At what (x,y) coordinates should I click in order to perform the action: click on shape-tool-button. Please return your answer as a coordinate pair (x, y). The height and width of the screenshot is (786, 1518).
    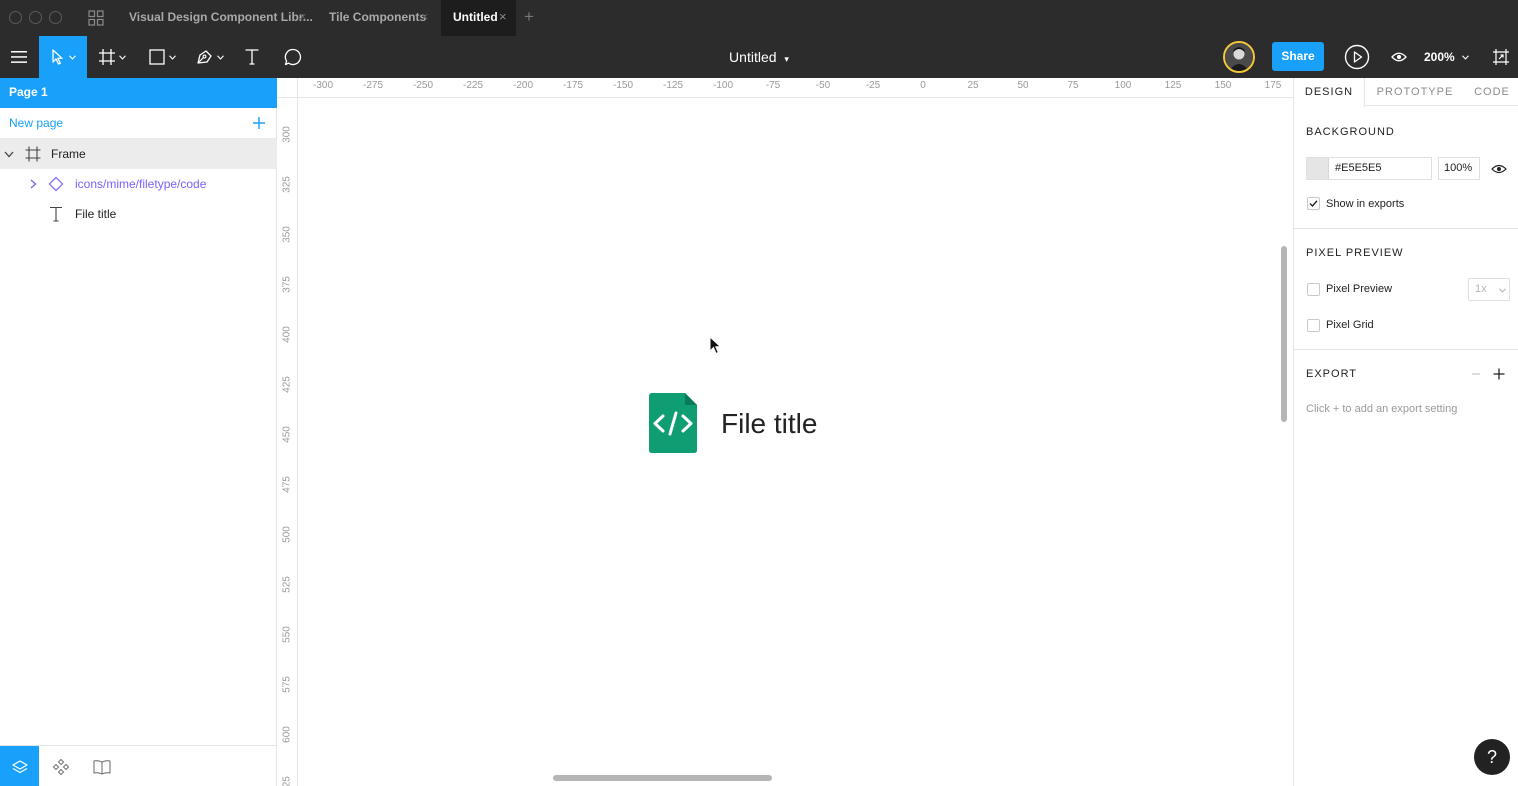
    Looking at the image, I should click on (162, 57).